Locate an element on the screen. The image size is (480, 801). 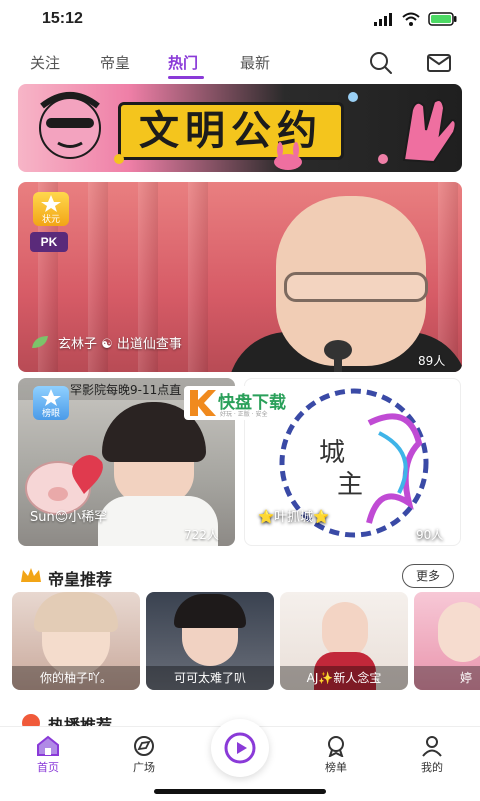
home-icon is located at coordinates (48, 745).